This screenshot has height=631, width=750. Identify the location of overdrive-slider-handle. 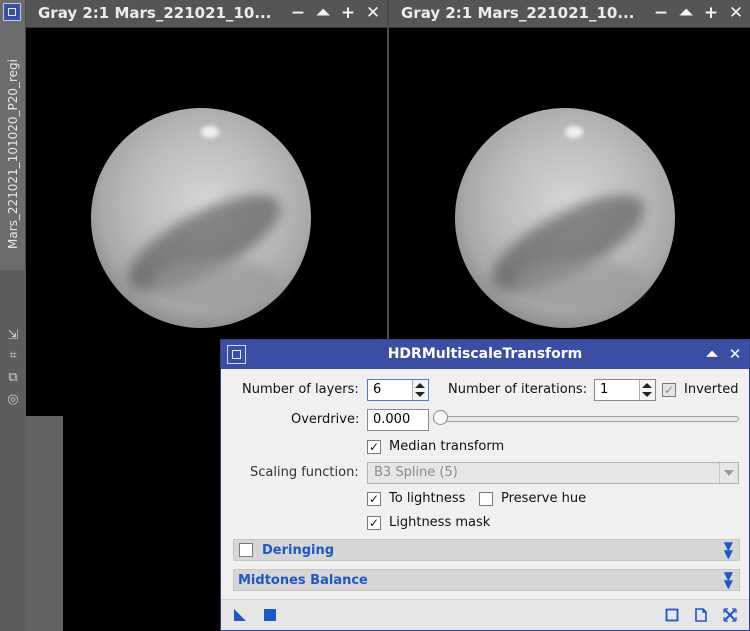
(440, 417).